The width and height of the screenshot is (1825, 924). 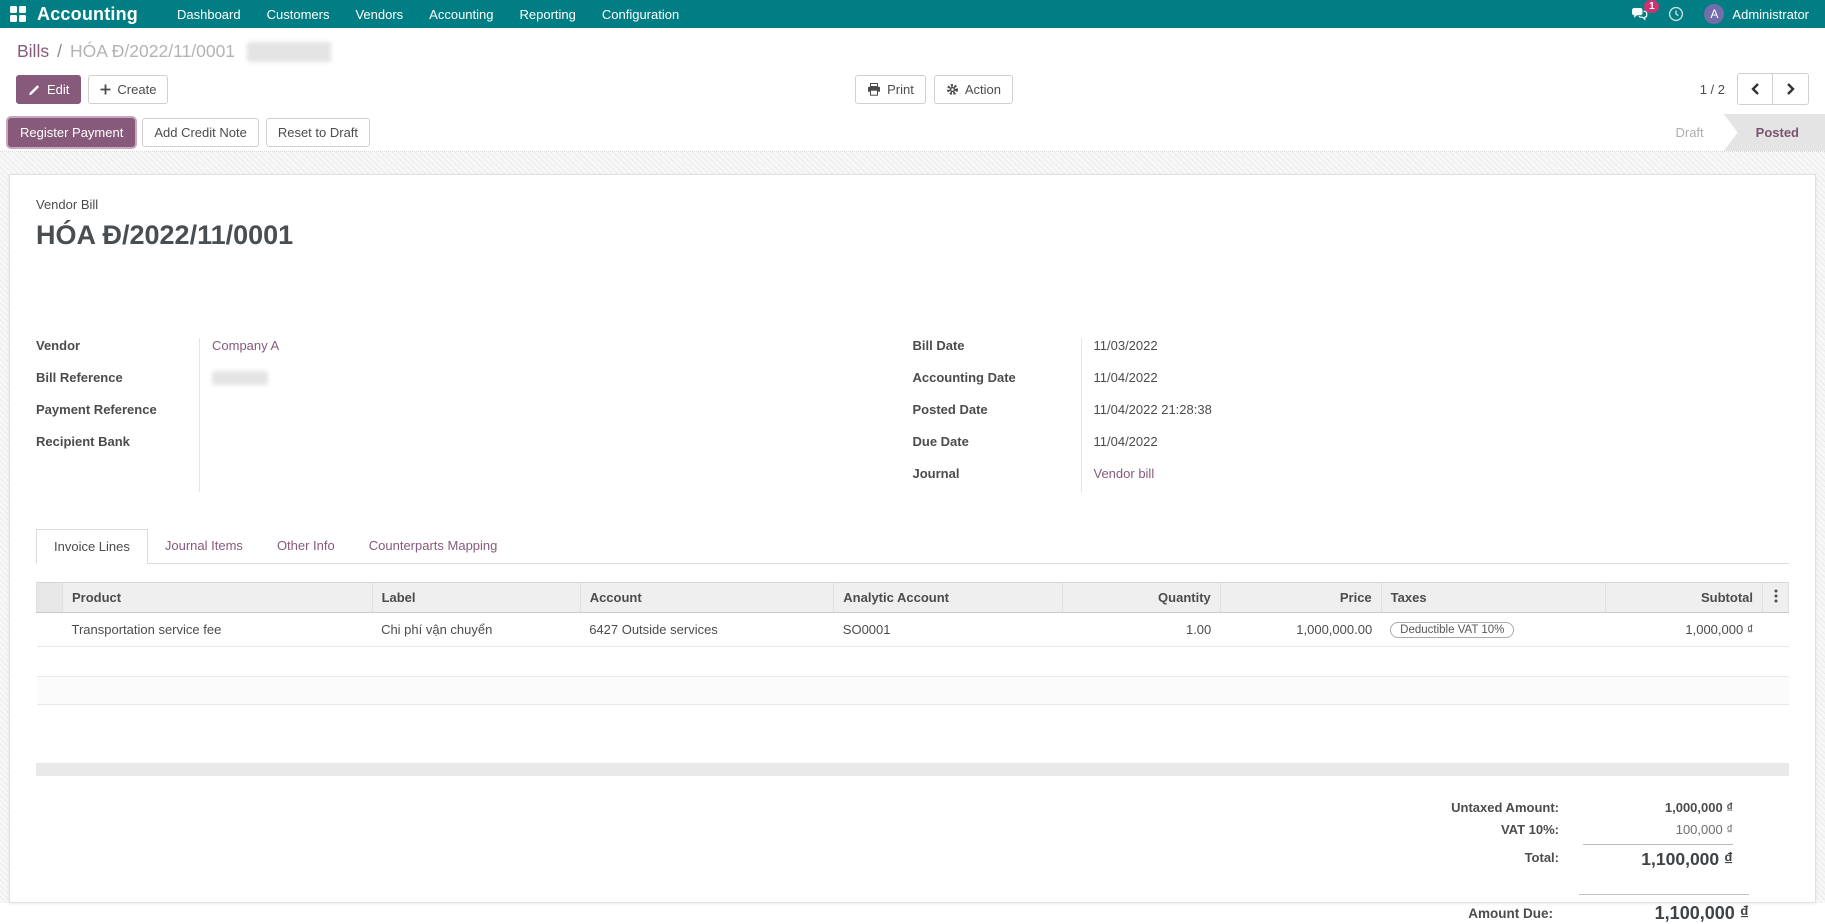 I want to click on tab-counterparts-mapping: Counterparts Mapping, so click(x=433, y=546).